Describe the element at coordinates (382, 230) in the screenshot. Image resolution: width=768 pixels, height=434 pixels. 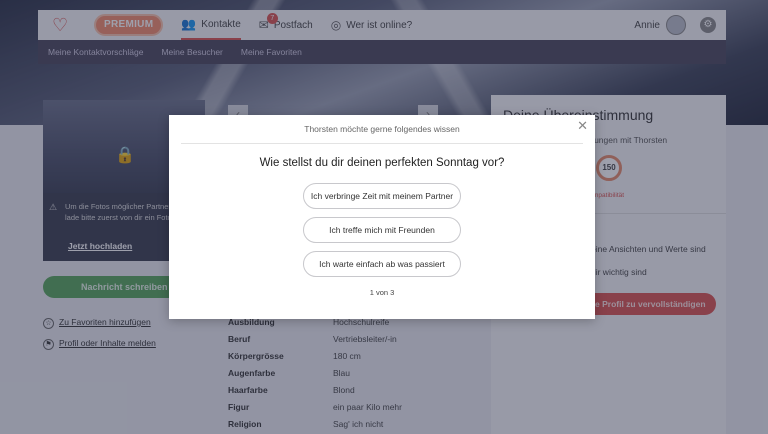
I see `answer-button-friends: Ich treffe mich mit Freunden` at that location.